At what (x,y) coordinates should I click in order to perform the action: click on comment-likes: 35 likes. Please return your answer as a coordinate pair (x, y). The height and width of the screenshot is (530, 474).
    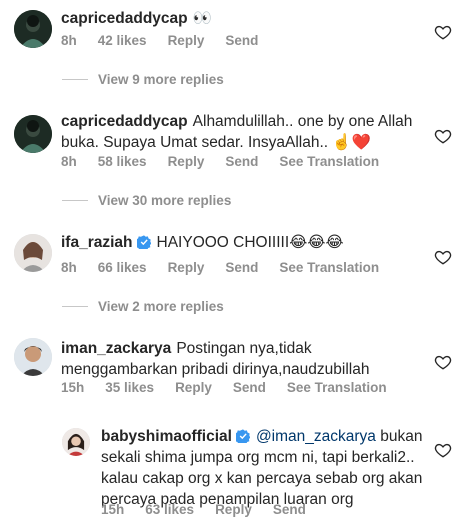
    Looking at the image, I should click on (129, 387).